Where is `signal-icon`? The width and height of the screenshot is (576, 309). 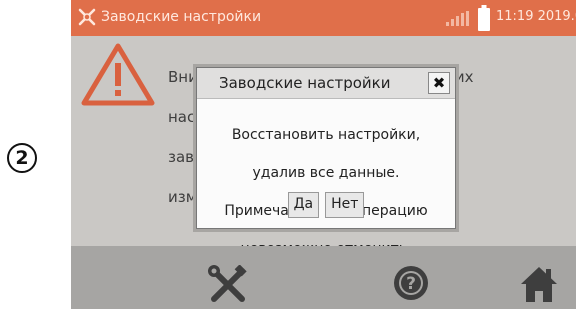
signal-icon is located at coordinates (457, 18).